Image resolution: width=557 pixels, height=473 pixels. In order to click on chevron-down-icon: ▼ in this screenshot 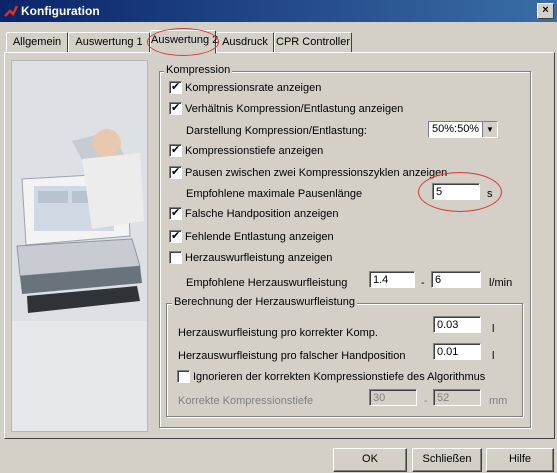, I will do `click(489, 129)`.